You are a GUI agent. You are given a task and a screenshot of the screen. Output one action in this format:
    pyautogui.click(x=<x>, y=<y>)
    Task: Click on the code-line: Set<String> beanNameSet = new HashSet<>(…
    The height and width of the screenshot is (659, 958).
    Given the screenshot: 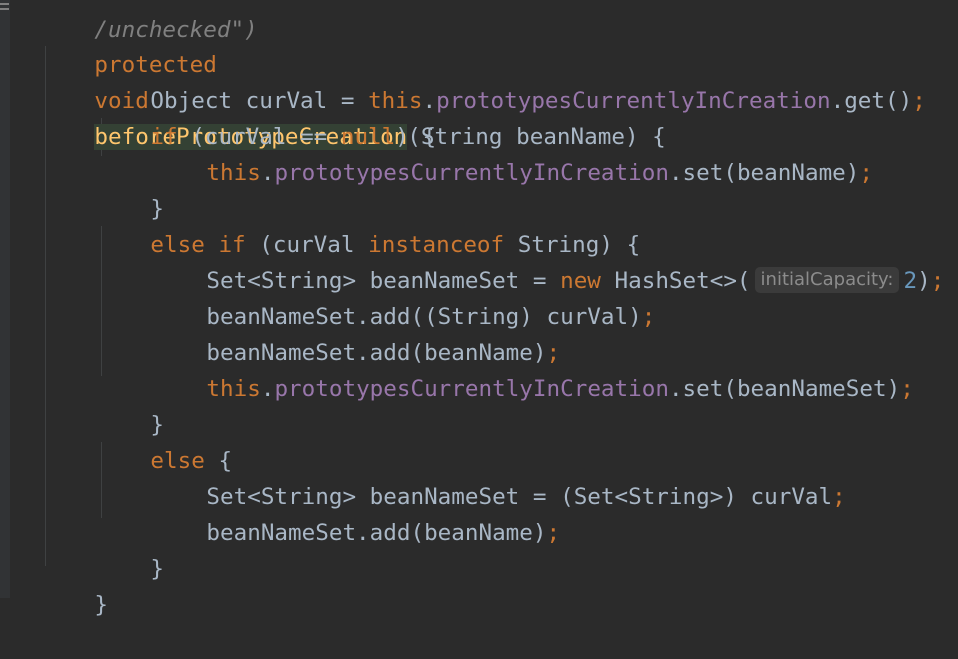 What is the action you would take?
    pyautogui.click(x=548, y=260)
    